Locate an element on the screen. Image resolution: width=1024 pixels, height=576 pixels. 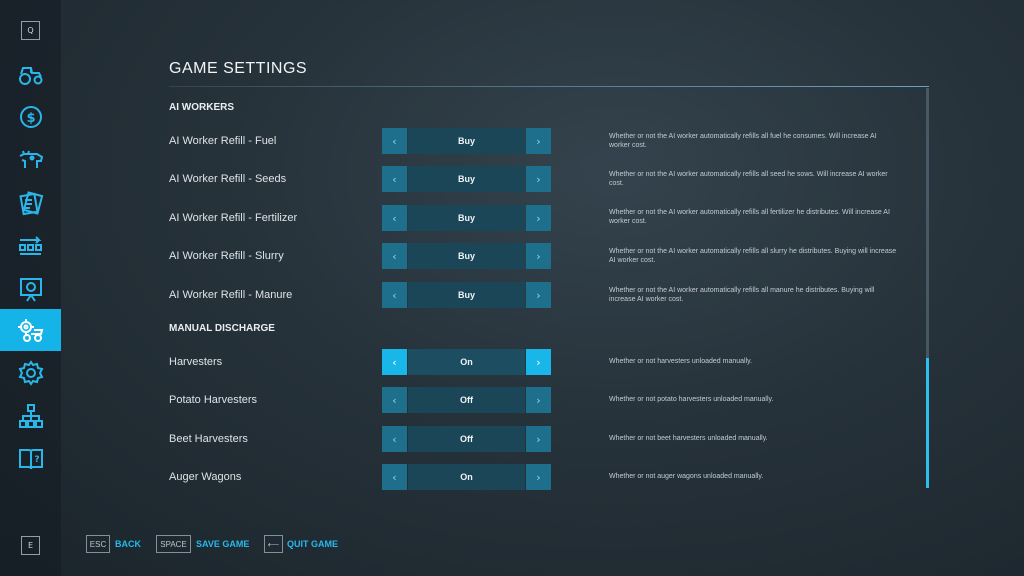
farm-settings-icon is located at coordinates (30, 330).